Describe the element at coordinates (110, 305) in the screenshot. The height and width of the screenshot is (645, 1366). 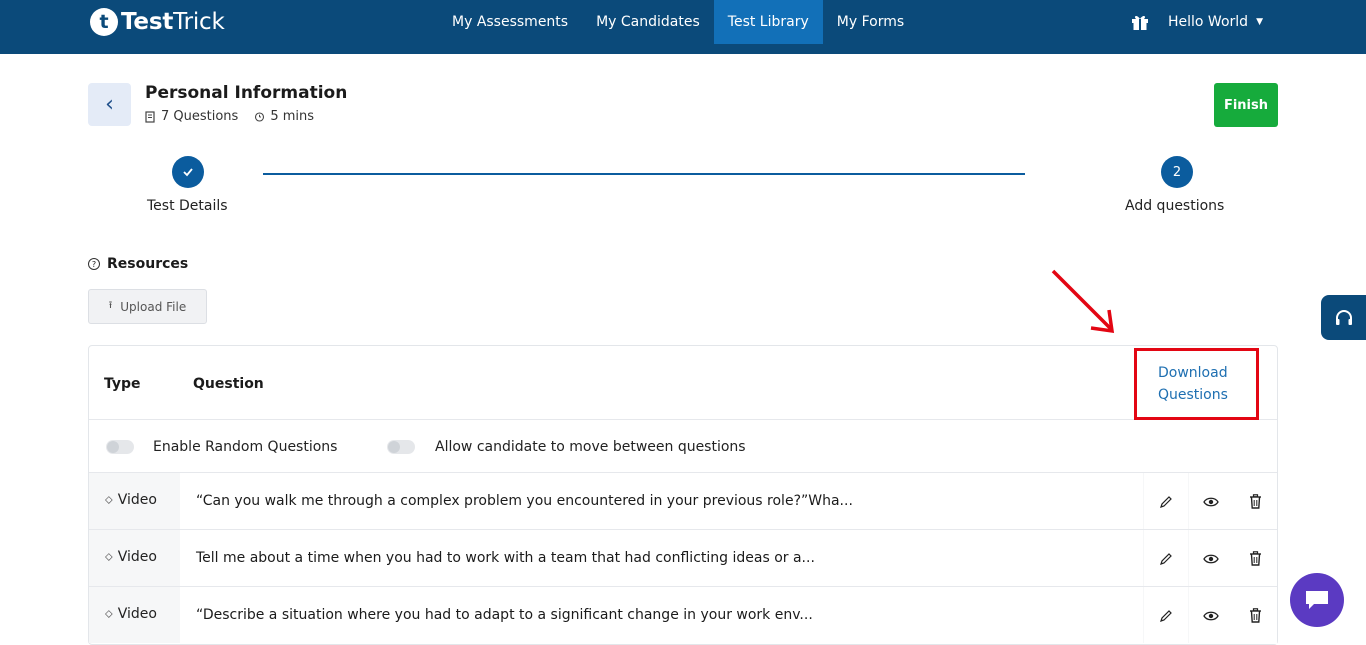
I see `upload-icon: ⭱` at that location.